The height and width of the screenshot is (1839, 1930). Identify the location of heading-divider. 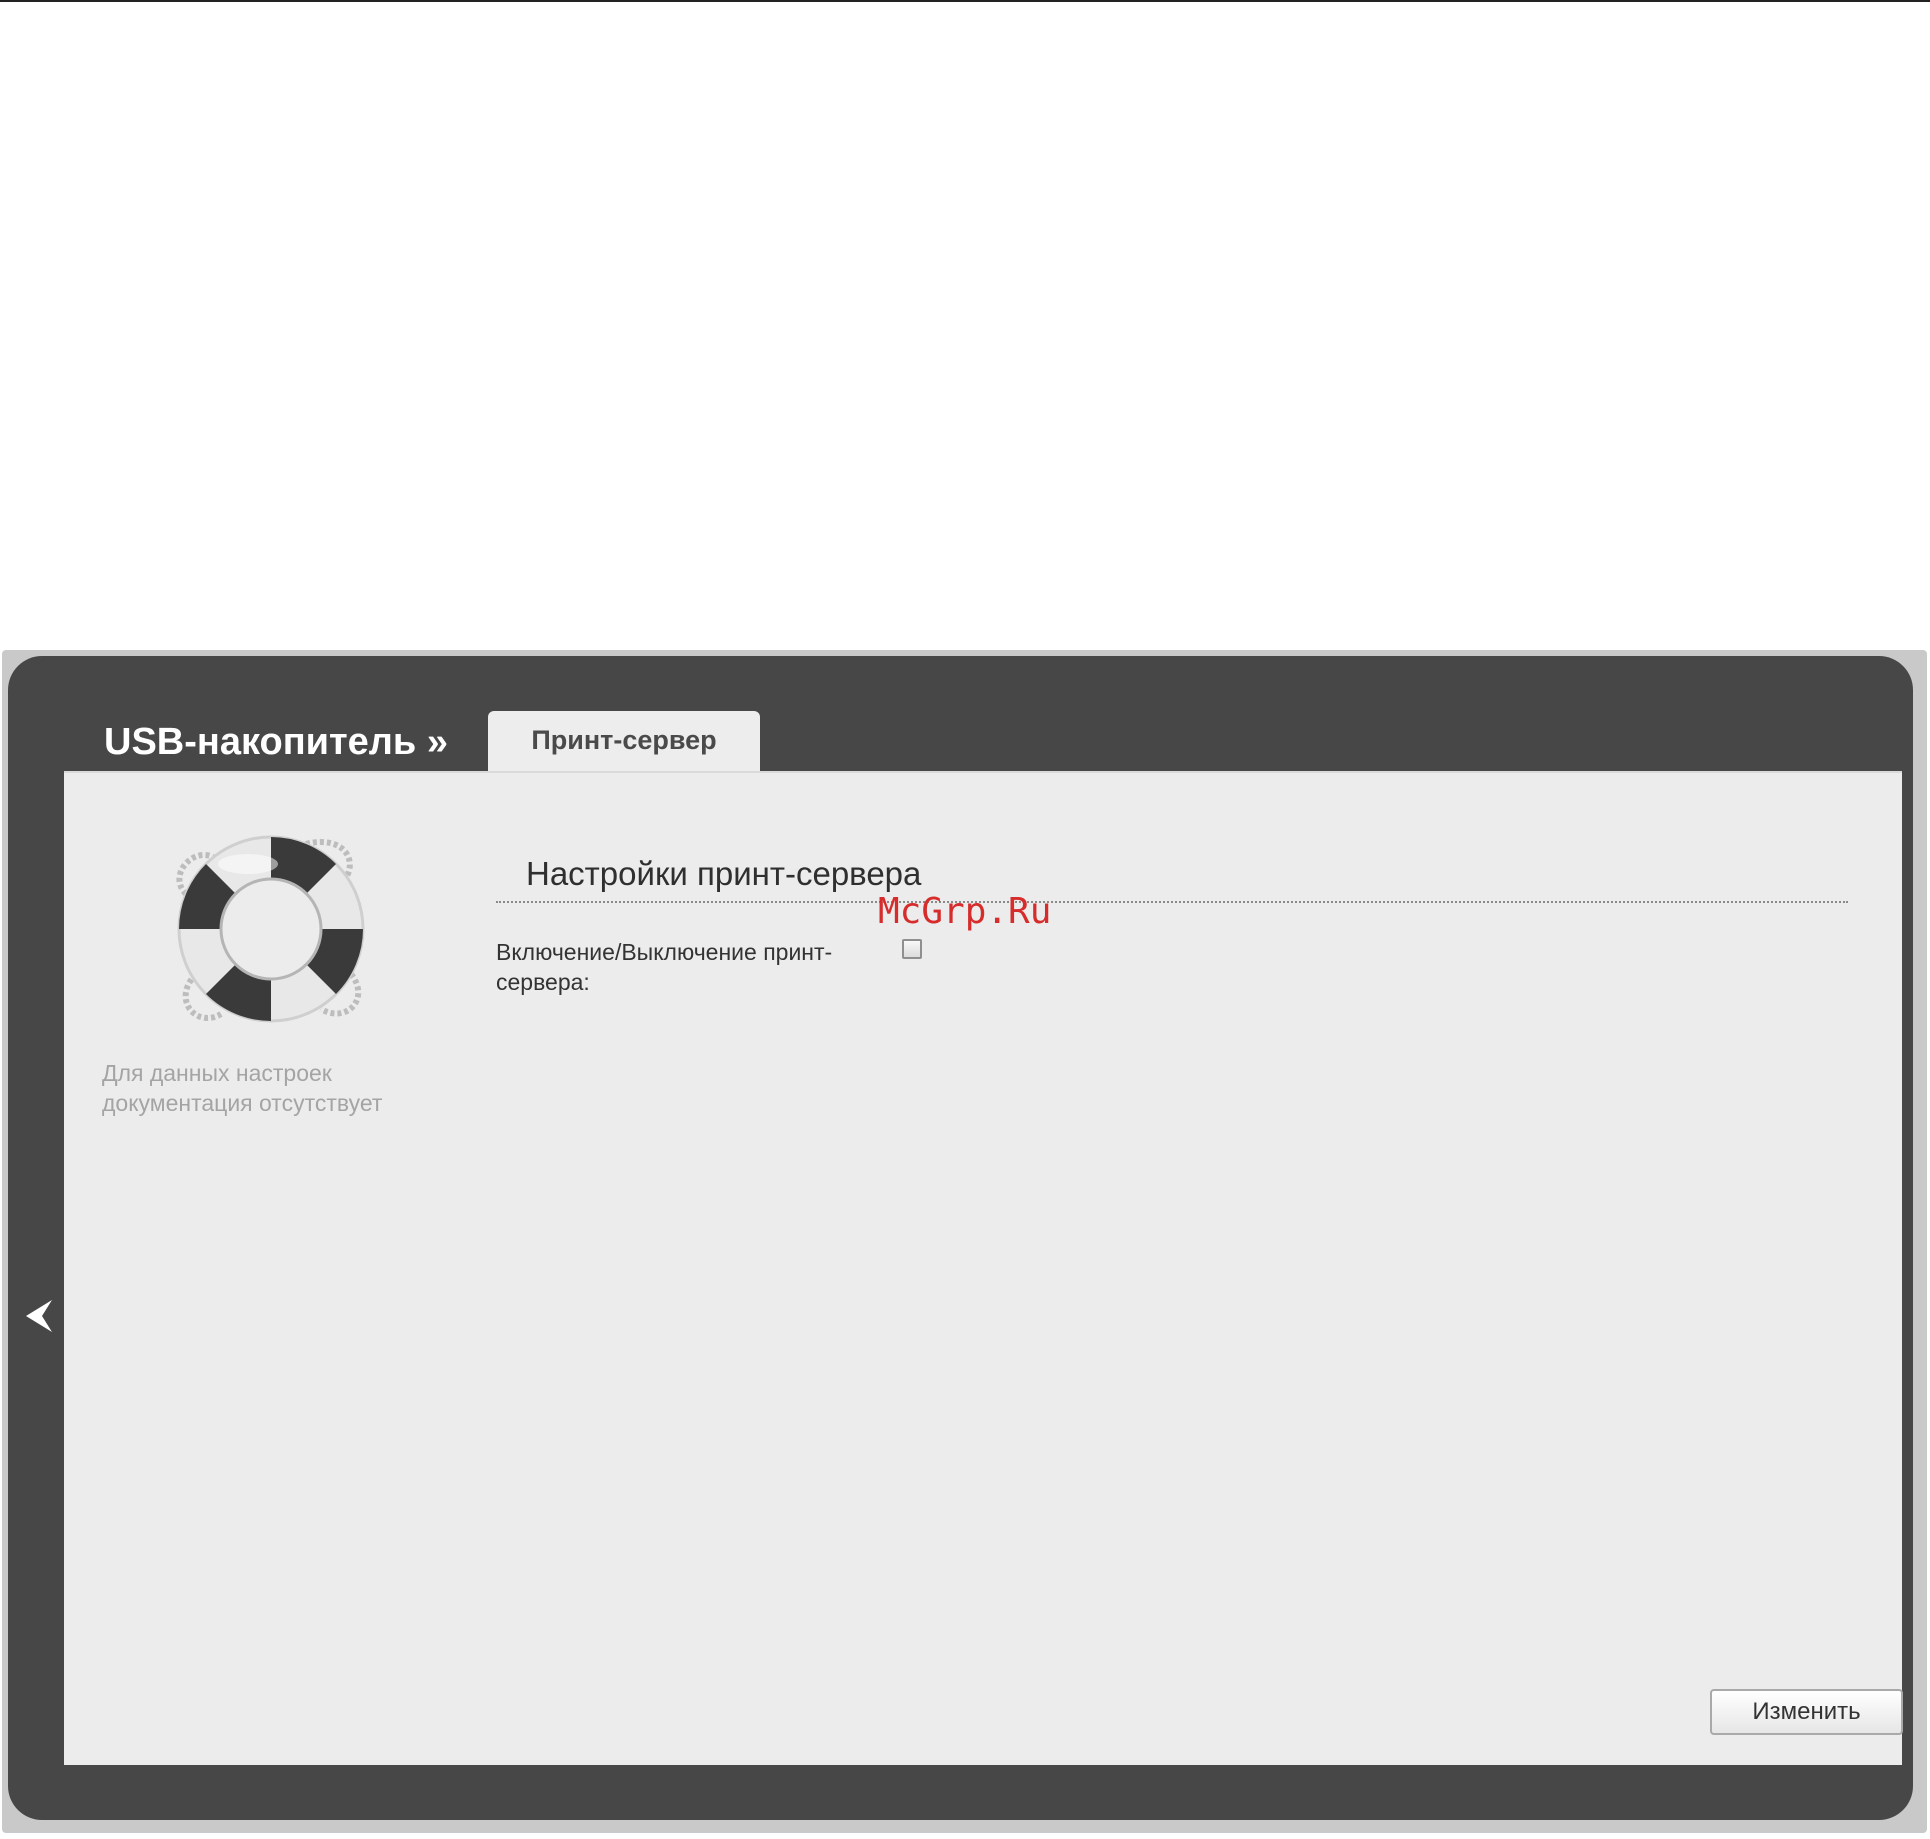
(1172, 902).